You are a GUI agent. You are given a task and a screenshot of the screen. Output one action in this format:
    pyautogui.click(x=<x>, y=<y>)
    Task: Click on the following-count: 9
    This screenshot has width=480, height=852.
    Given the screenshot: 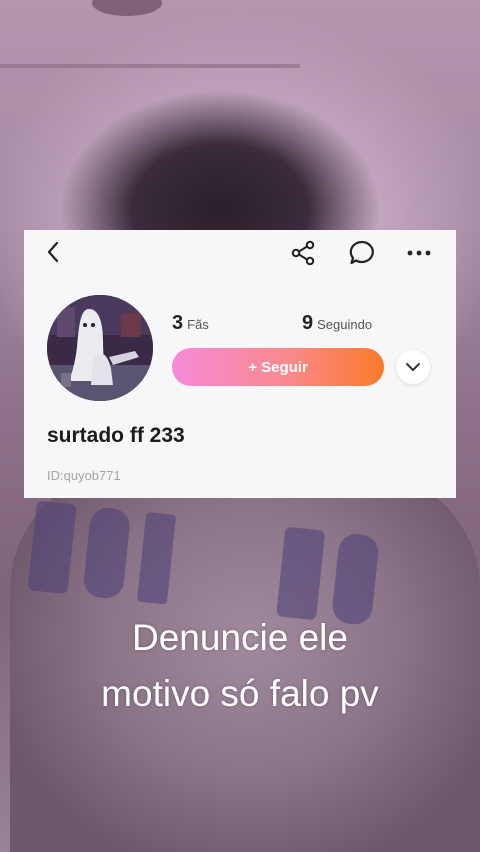 What is the action you would take?
    pyautogui.click(x=308, y=323)
    